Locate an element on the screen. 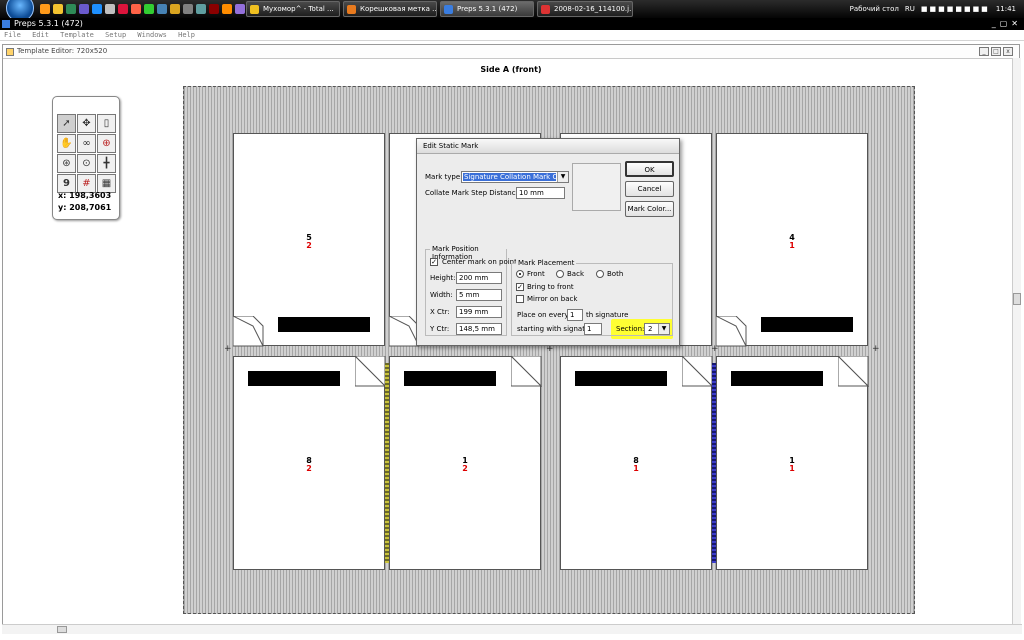 This screenshot has width=1024, height=640. x-coordinate-readout: x: 198,3603 is located at coordinates (85, 195).